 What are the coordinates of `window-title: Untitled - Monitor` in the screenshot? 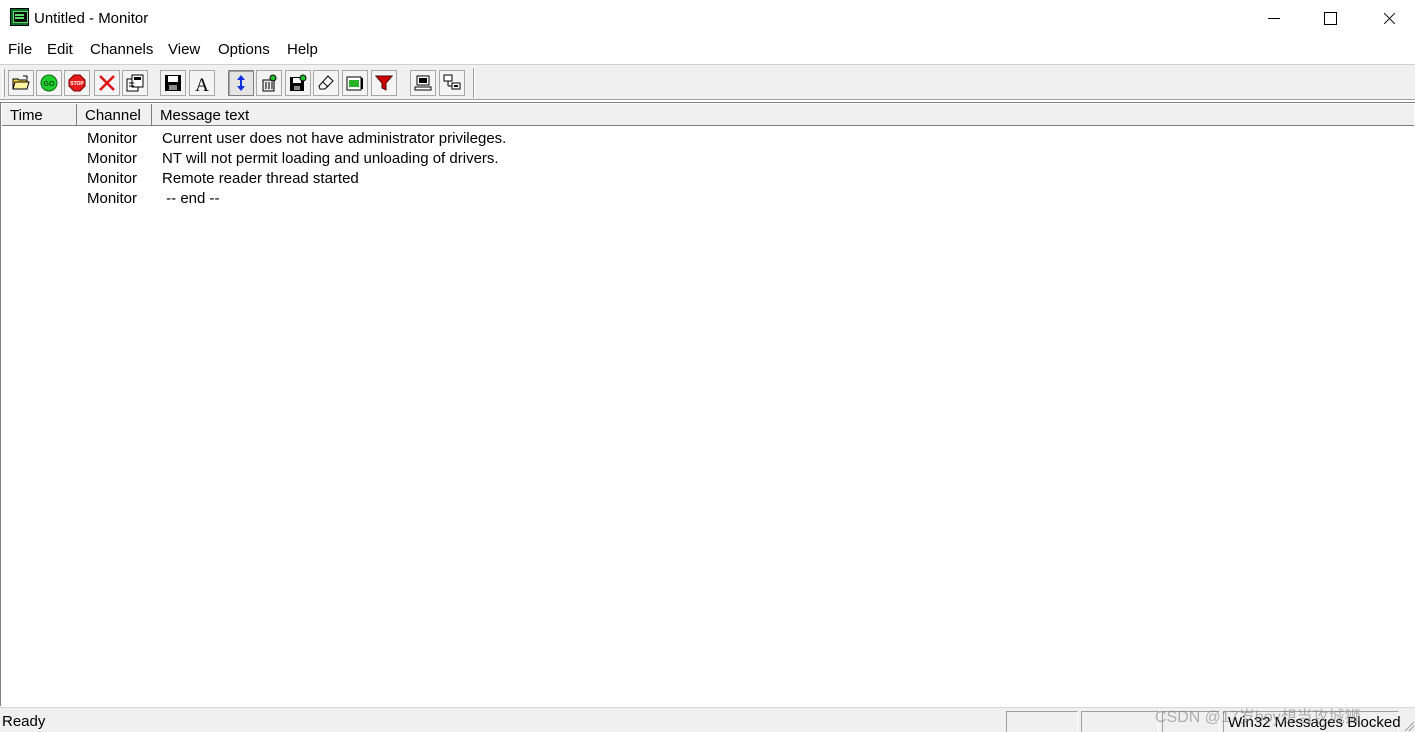 It's located at (91, 18).